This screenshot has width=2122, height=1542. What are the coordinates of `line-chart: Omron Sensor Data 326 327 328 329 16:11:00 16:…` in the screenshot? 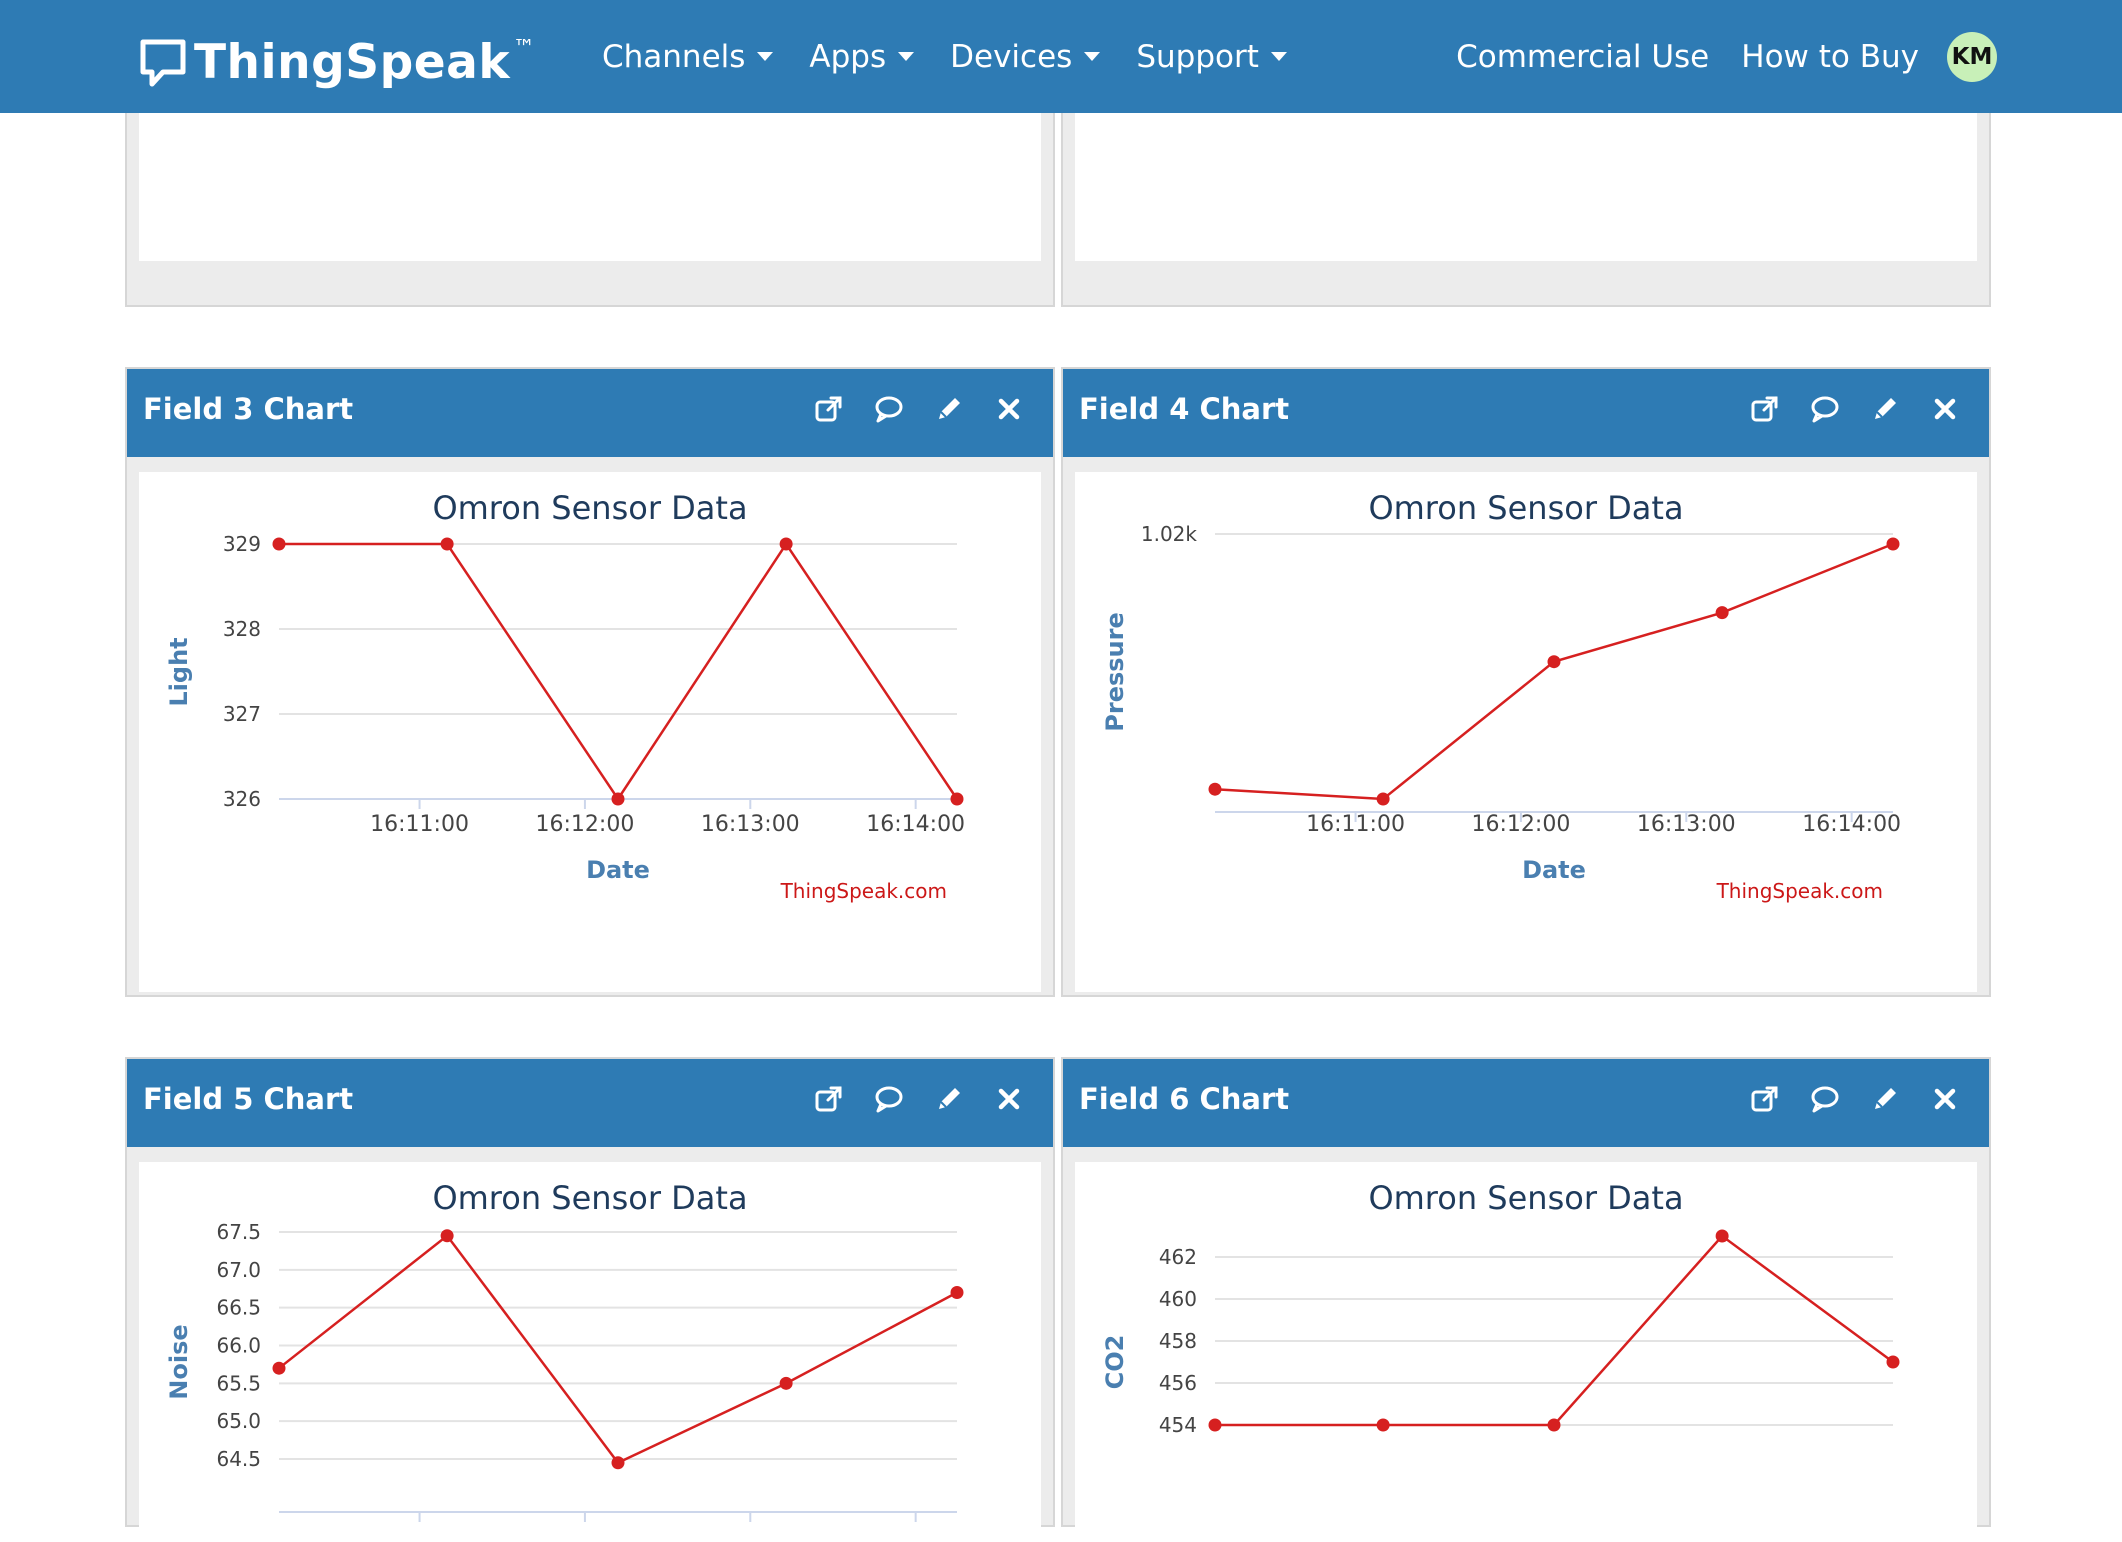 It's located at (565, 696).